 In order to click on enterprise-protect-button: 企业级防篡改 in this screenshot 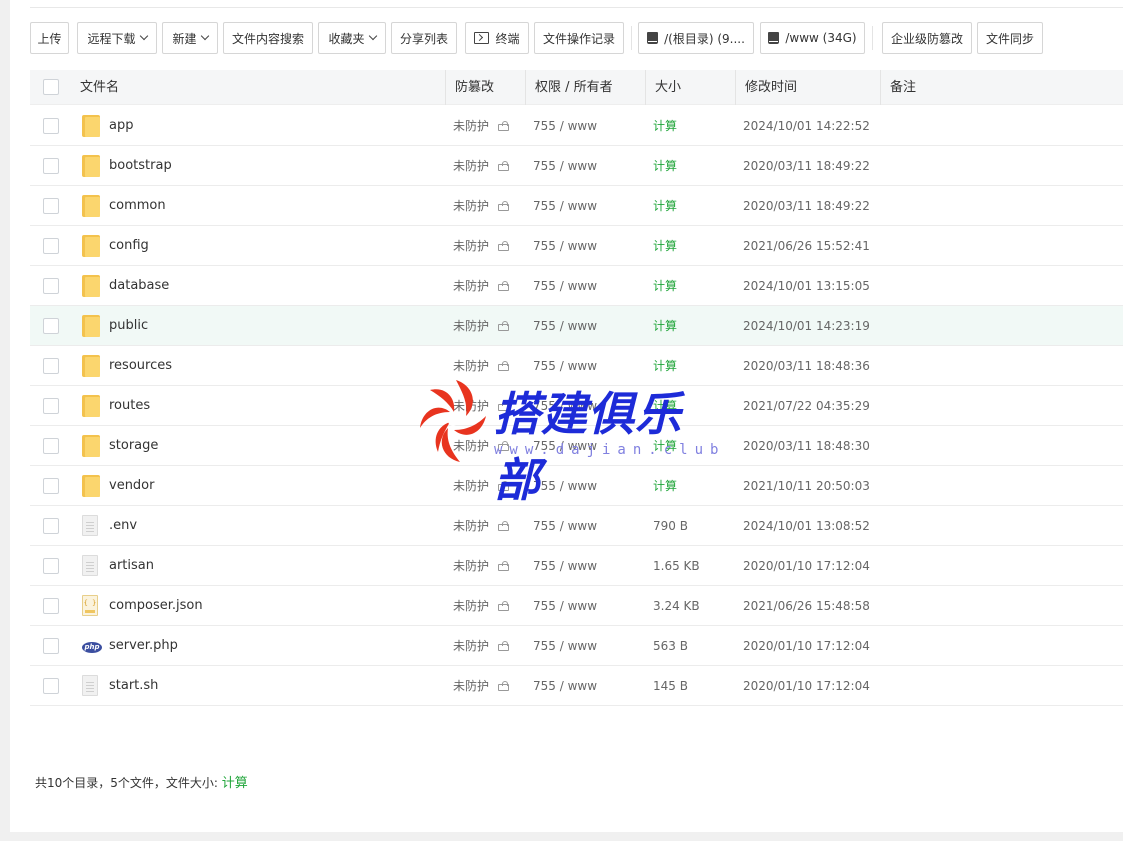, I will do `click(927, 38)`.